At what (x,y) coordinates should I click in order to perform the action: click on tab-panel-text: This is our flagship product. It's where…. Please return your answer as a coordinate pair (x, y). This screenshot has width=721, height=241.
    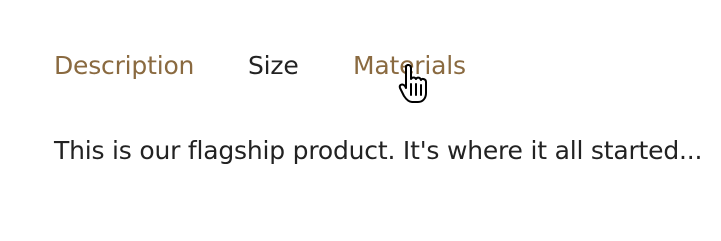
    Looking at the image, I should click on (378, 150).